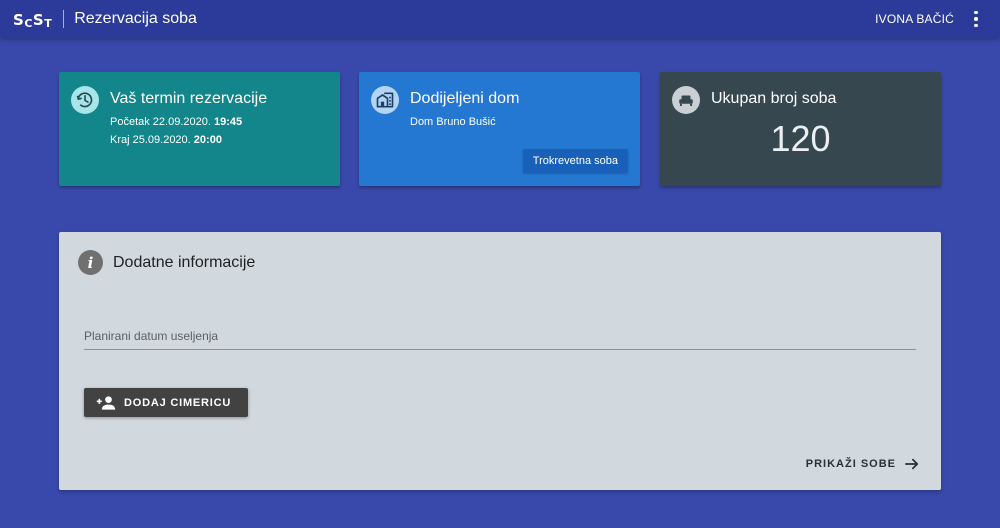  I want to click on start-date: Početak 22.09.2020., so click(160, 122).